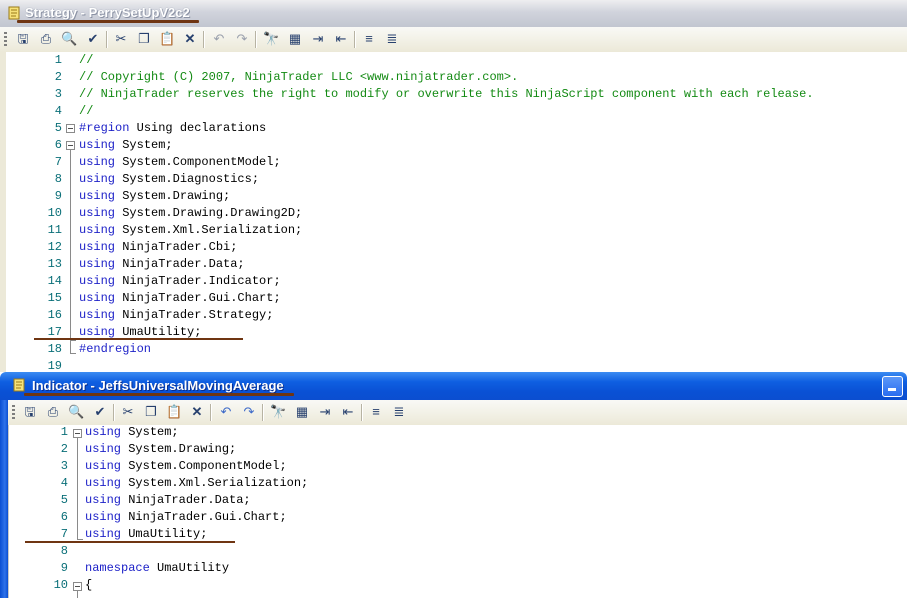 Image resolution: width=907 pixels, height=598 pixels. Describe the element at coordinates (458, 449) in the screenshot. I see `code-line: 2 using System.Drawing;` at that location.